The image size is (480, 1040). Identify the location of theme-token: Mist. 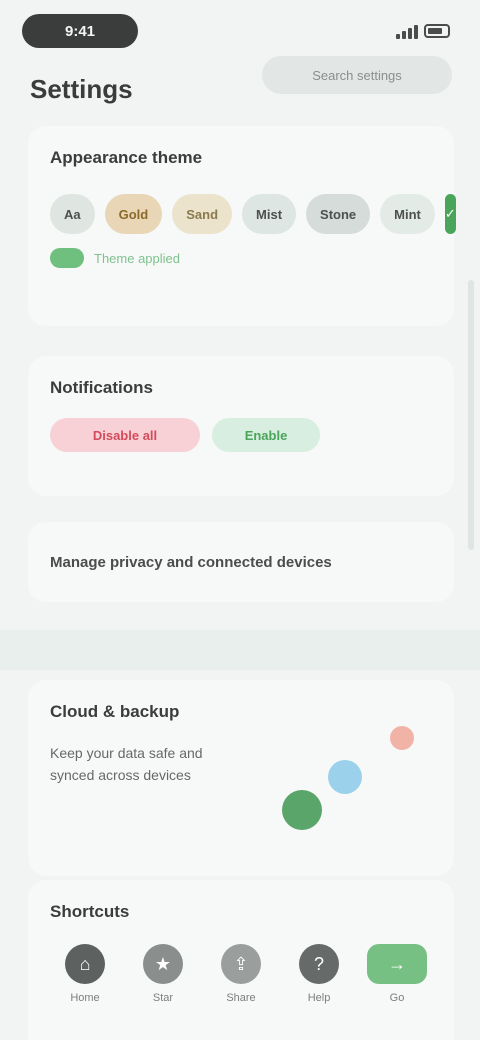
(269, 214).